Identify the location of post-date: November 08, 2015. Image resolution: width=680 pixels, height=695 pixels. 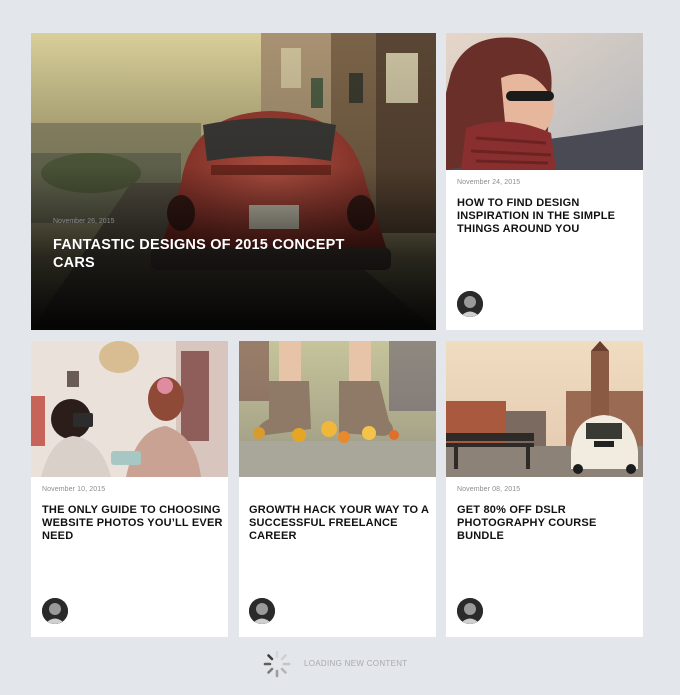
(489, 489).